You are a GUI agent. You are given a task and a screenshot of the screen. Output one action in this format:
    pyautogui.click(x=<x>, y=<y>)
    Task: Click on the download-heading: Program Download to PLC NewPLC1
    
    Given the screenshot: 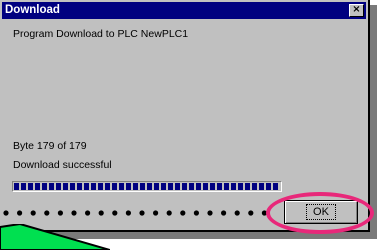 What is the action you would take?
    pyautogui.click(x=101, y=34)
    